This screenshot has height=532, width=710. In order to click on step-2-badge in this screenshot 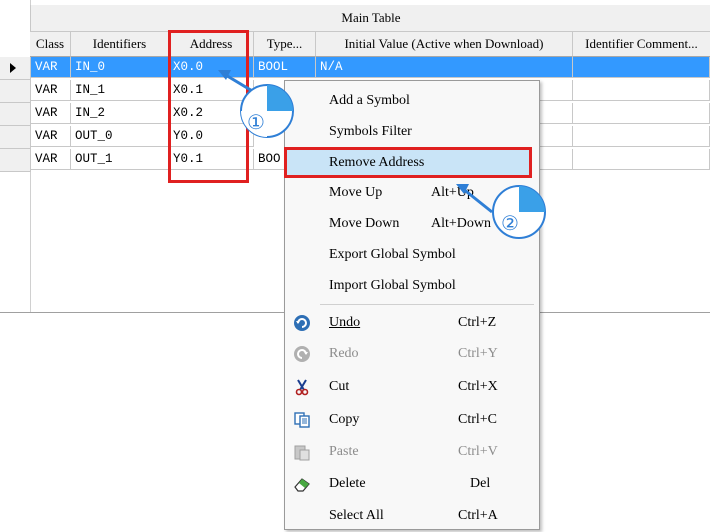, I will do `click(519, 212)`.